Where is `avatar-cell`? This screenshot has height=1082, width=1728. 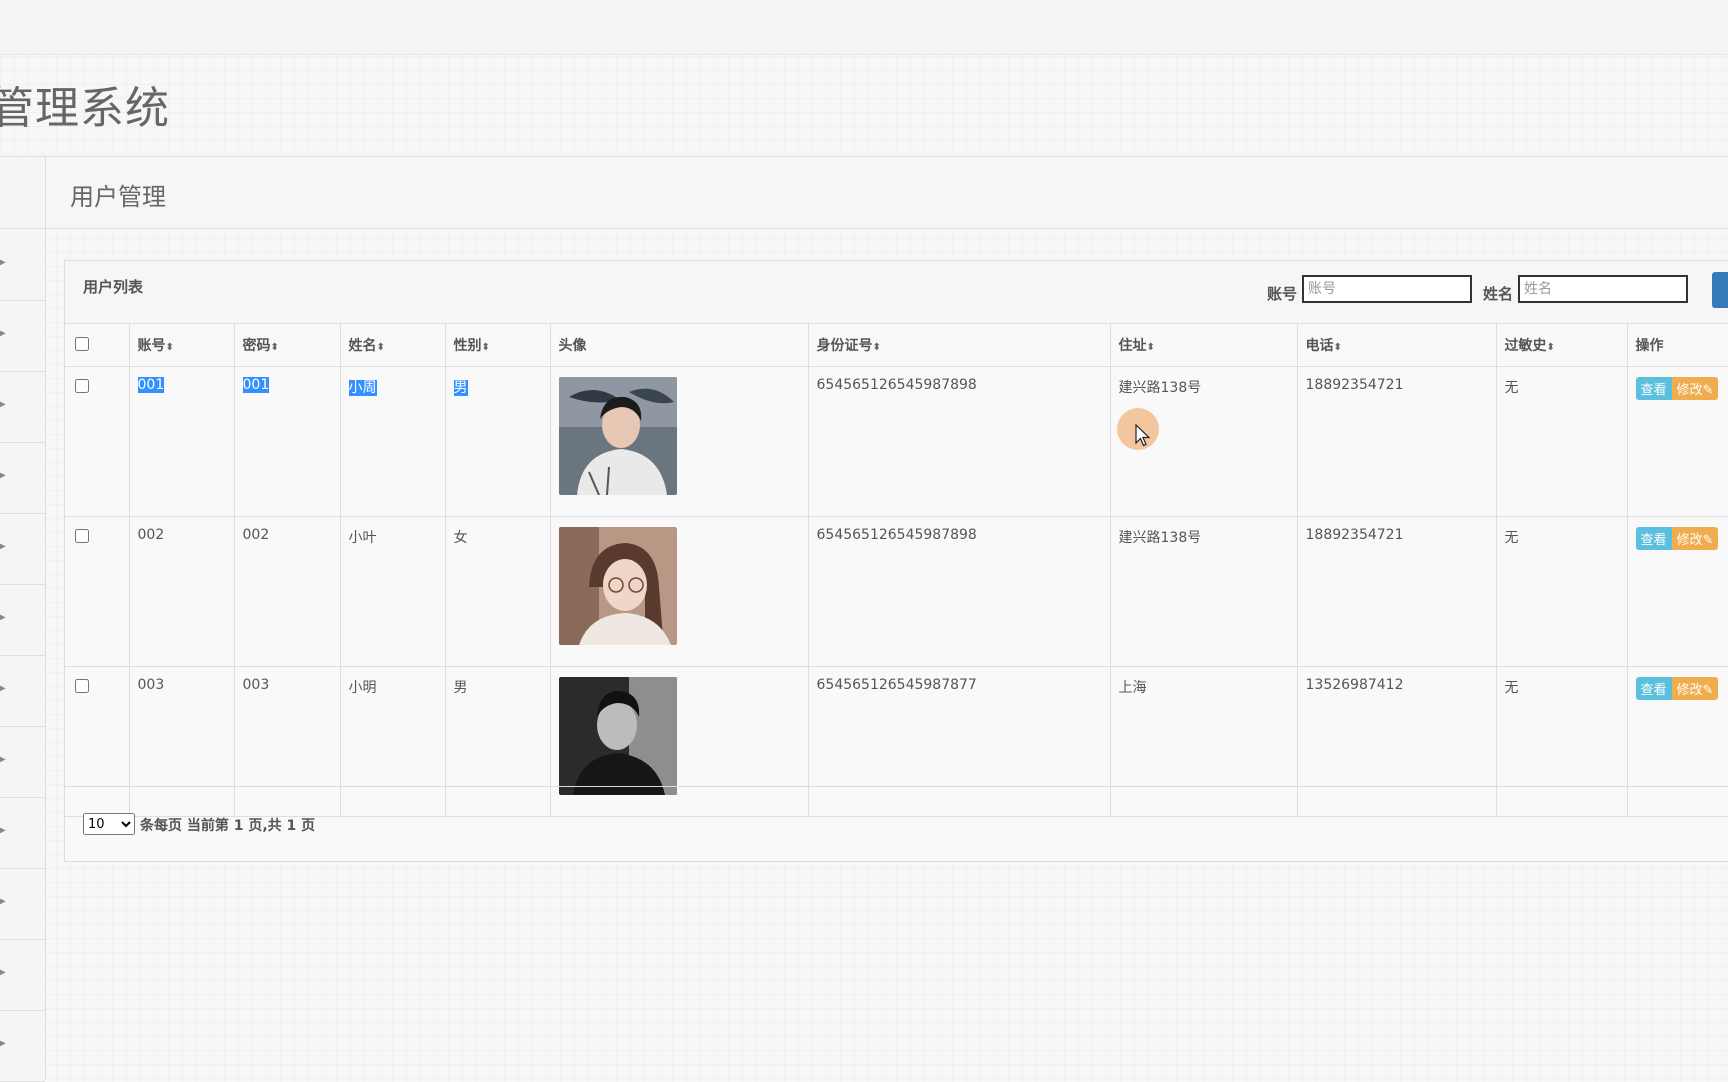
avatar-cell is located at coordinates (679, 591).